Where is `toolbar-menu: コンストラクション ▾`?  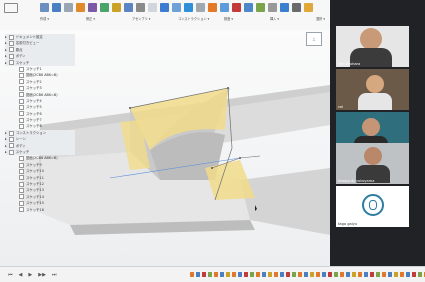
toolbar-menu: コンストラクション ▾ is located at coordinates (201, 18).